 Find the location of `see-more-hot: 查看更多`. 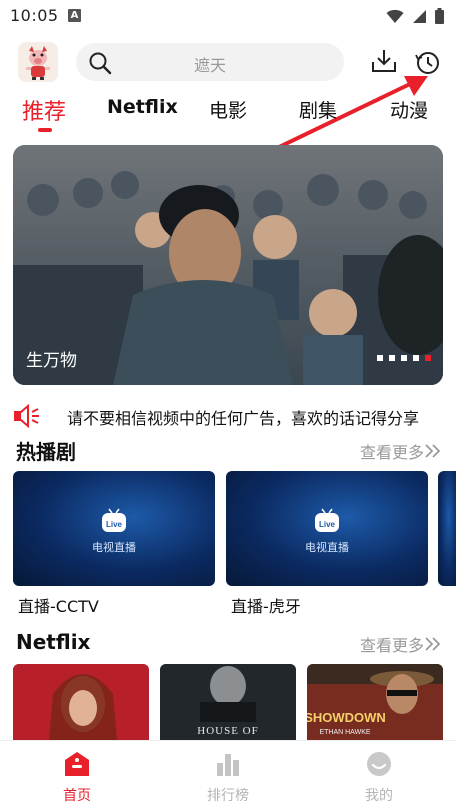

see-more-hot: 查看更多 is located at coordinates (401, 451).